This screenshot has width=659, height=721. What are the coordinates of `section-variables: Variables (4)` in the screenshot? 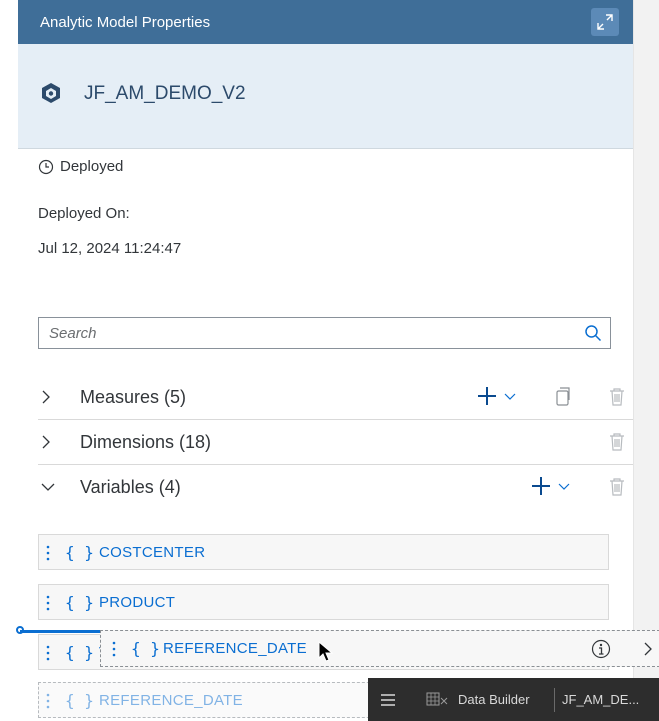 It's located at (335, 487).